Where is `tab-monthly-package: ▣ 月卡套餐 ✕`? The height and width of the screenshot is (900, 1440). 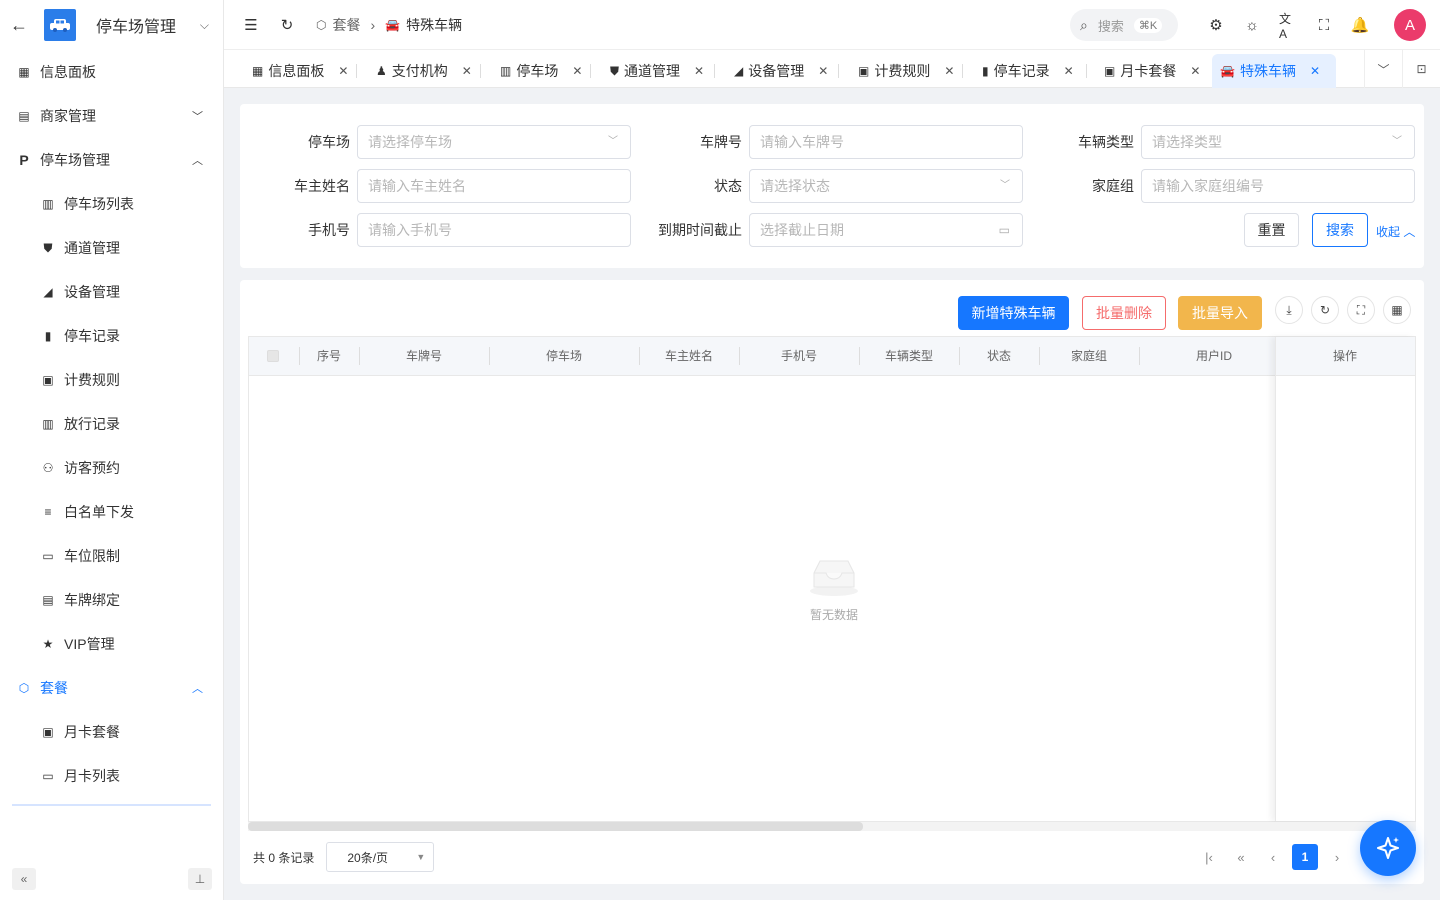 tab-monthly-package: ▣ 月卡套餐 ✕ is located at coordinates (1152, 71).